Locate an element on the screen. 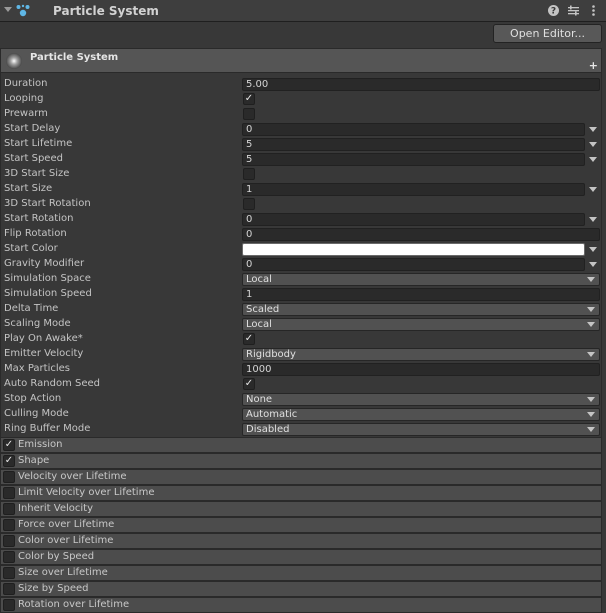 Image resolution: width=606 pixels, height=613 pixels. presets-icon is located at coordinates (573, 10).